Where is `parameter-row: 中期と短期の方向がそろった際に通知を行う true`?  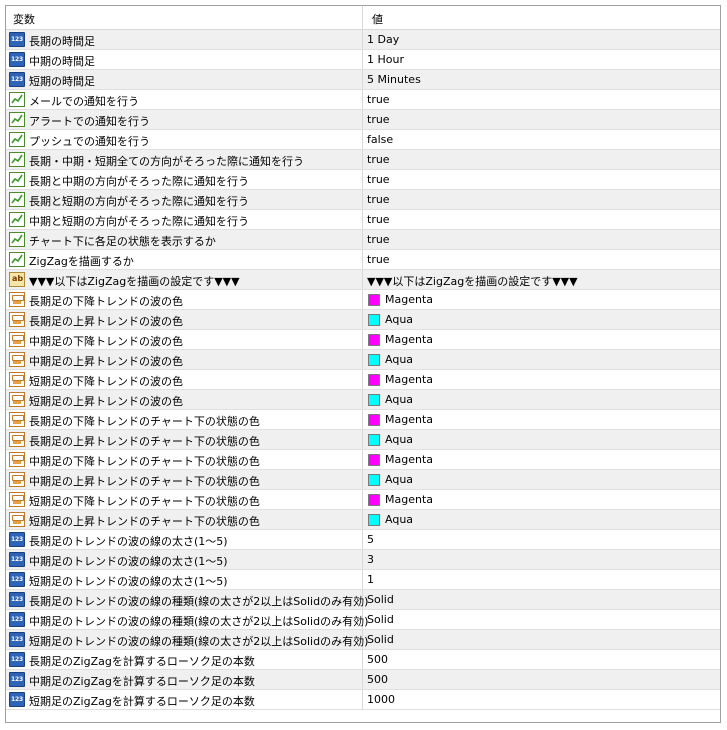 parameter-row: 中期と短期の方向がそろった際に通知を行う true is located at coordinates (363, 220).